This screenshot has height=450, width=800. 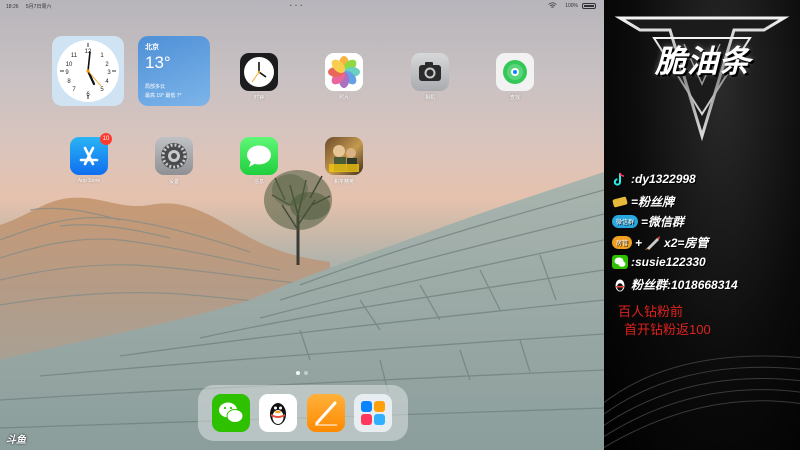 What do you see at coordinates (16, 440) in the screenshot?
I see `douyu-watermark: 斗鱼` at bounding box center [16, 440].